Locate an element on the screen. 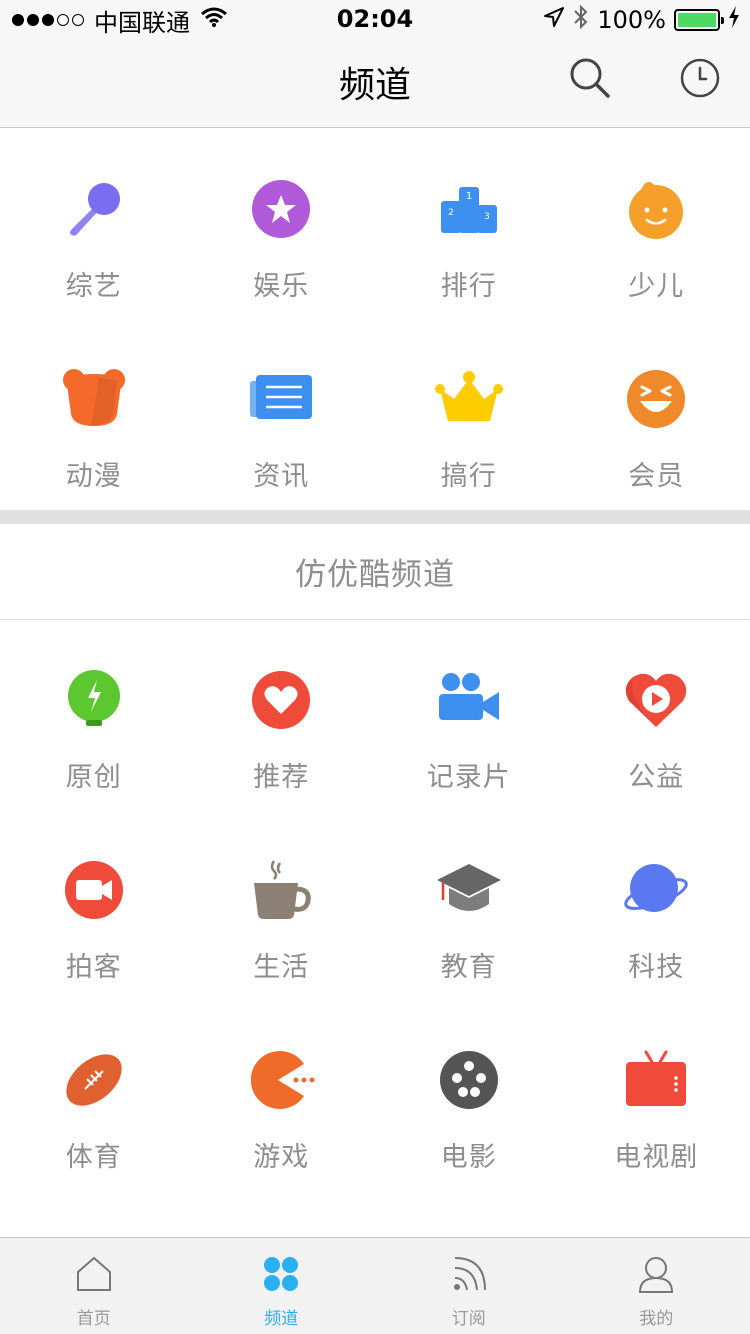 The height and width of the screenshot is (1334, 750). bluetooth-icon is located at coordinates (581, 20).